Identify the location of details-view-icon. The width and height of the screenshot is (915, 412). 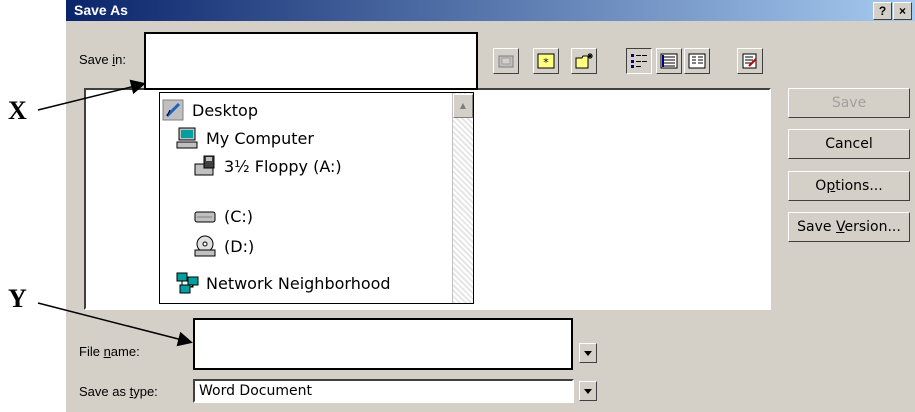
(669, 61).